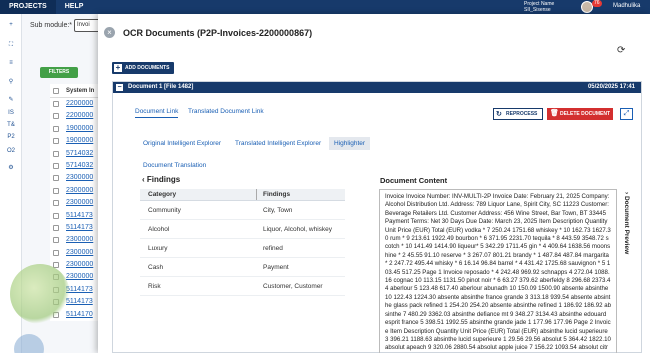  What do you see at coordinates (278, 210) in the screenshot?
I see `findings-cell: City, Town` at bounding box center [278, 210].